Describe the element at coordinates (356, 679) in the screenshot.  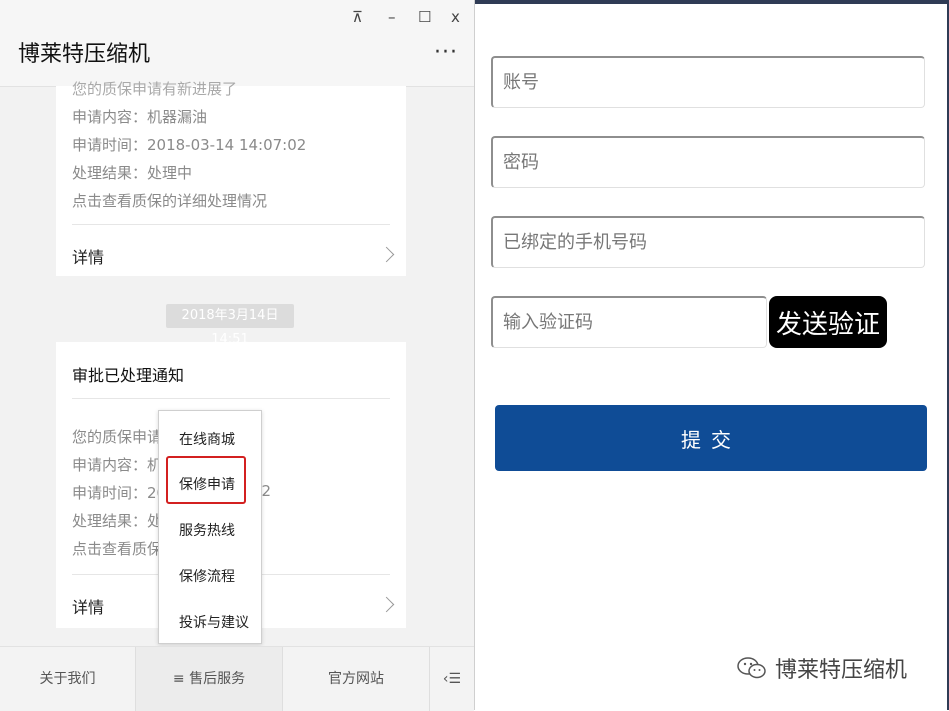
I see `nav-official-site: 官方网站` at that location.